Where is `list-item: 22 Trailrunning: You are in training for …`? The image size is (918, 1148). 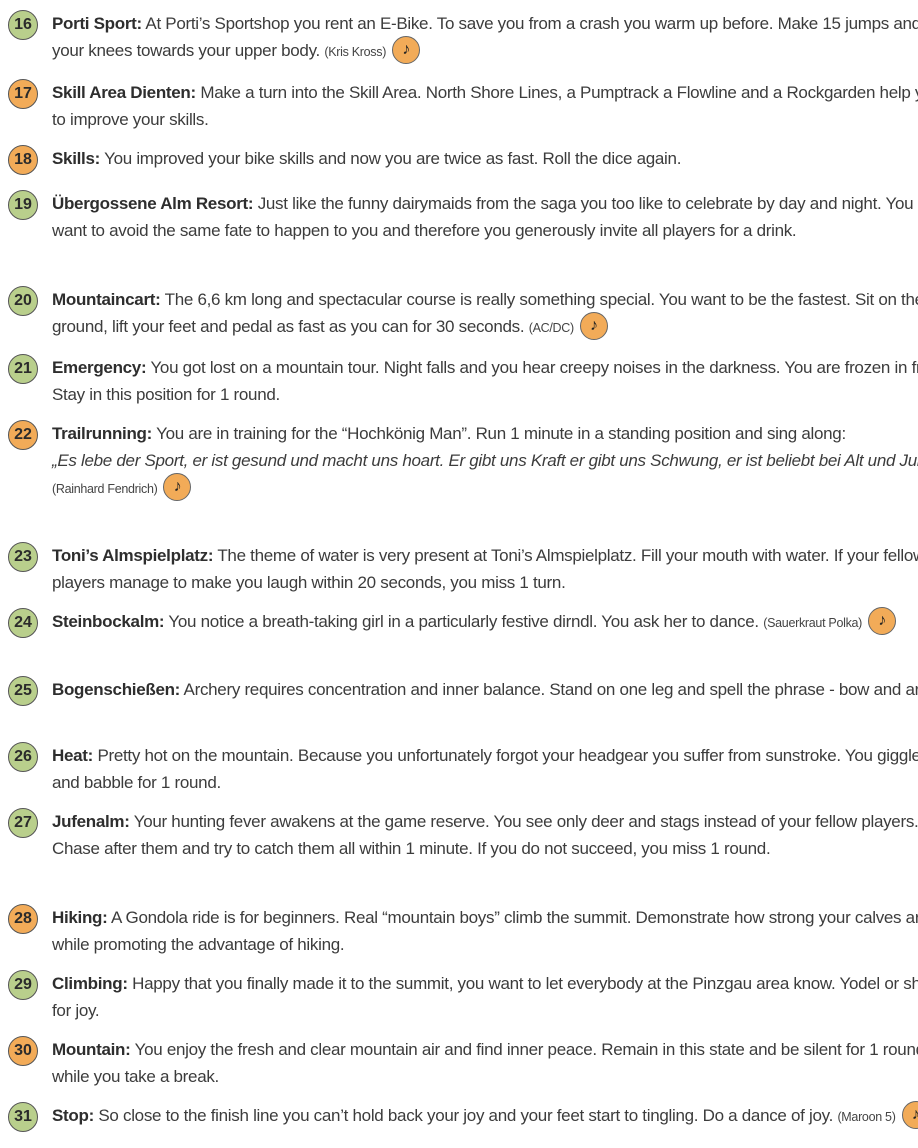 list-item: 22 Trailrunning: You are in training for … is located at coordinates (463, 461).